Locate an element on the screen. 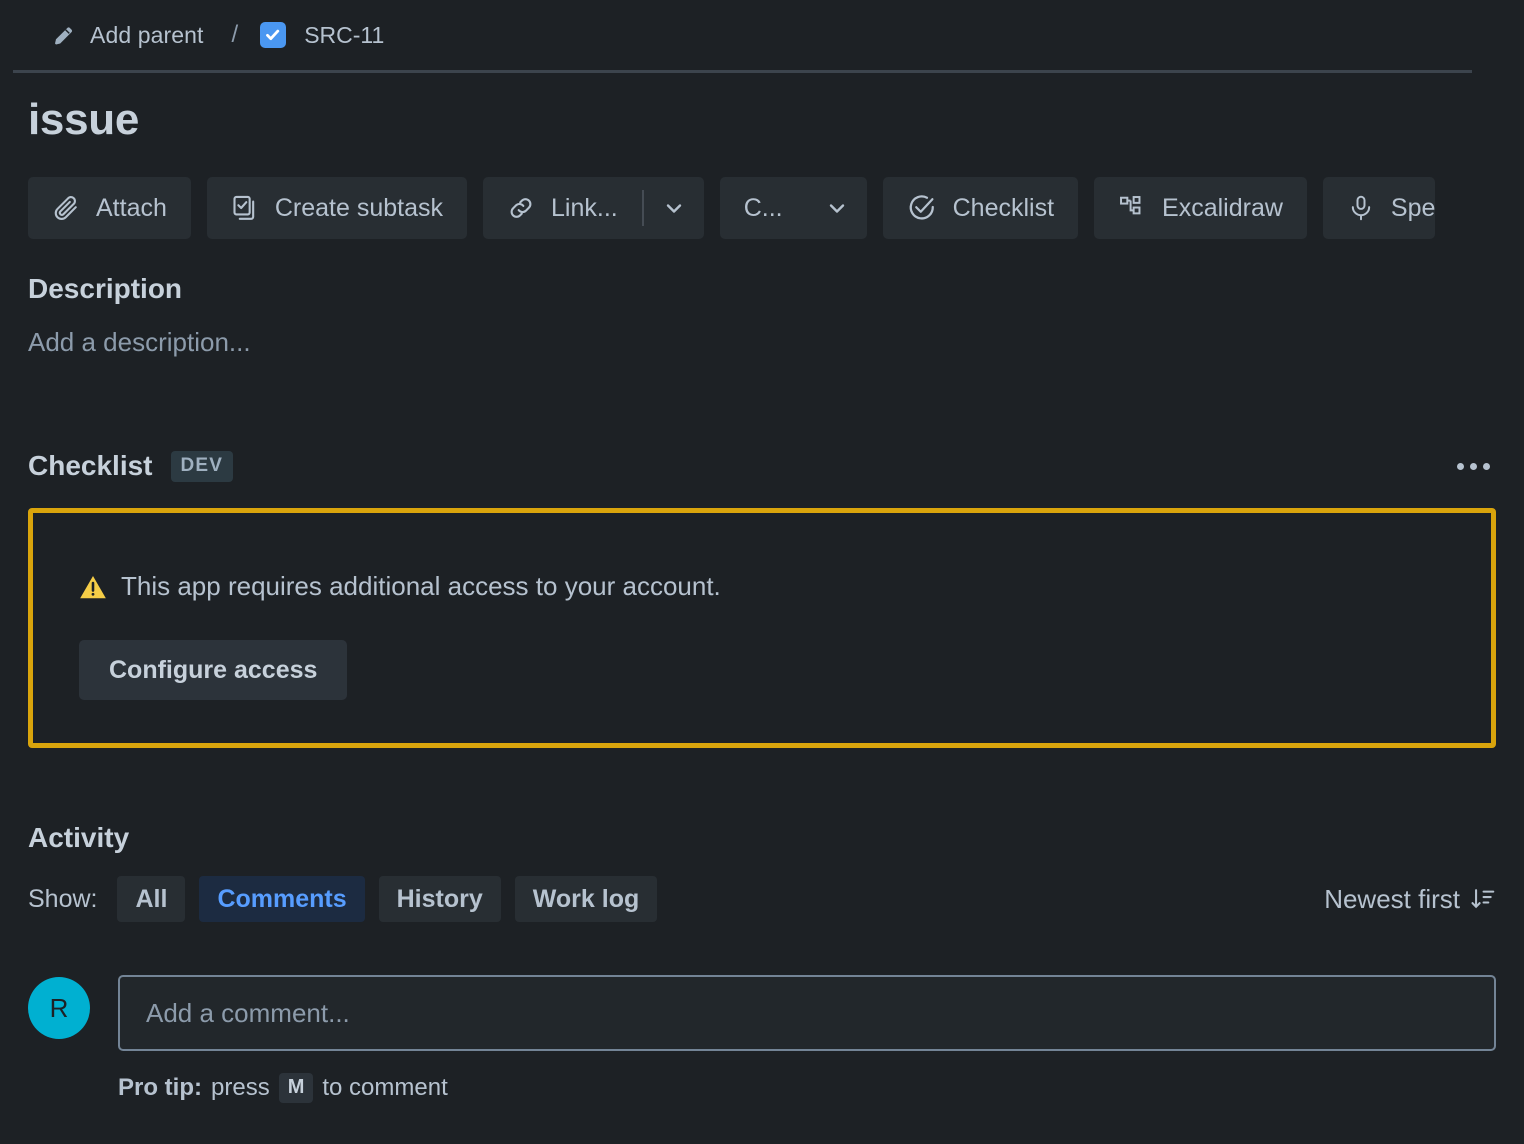 The width and height of the screenshot is (1524, 1144). task-checkbox-icon is located at coordinates (273, 35).